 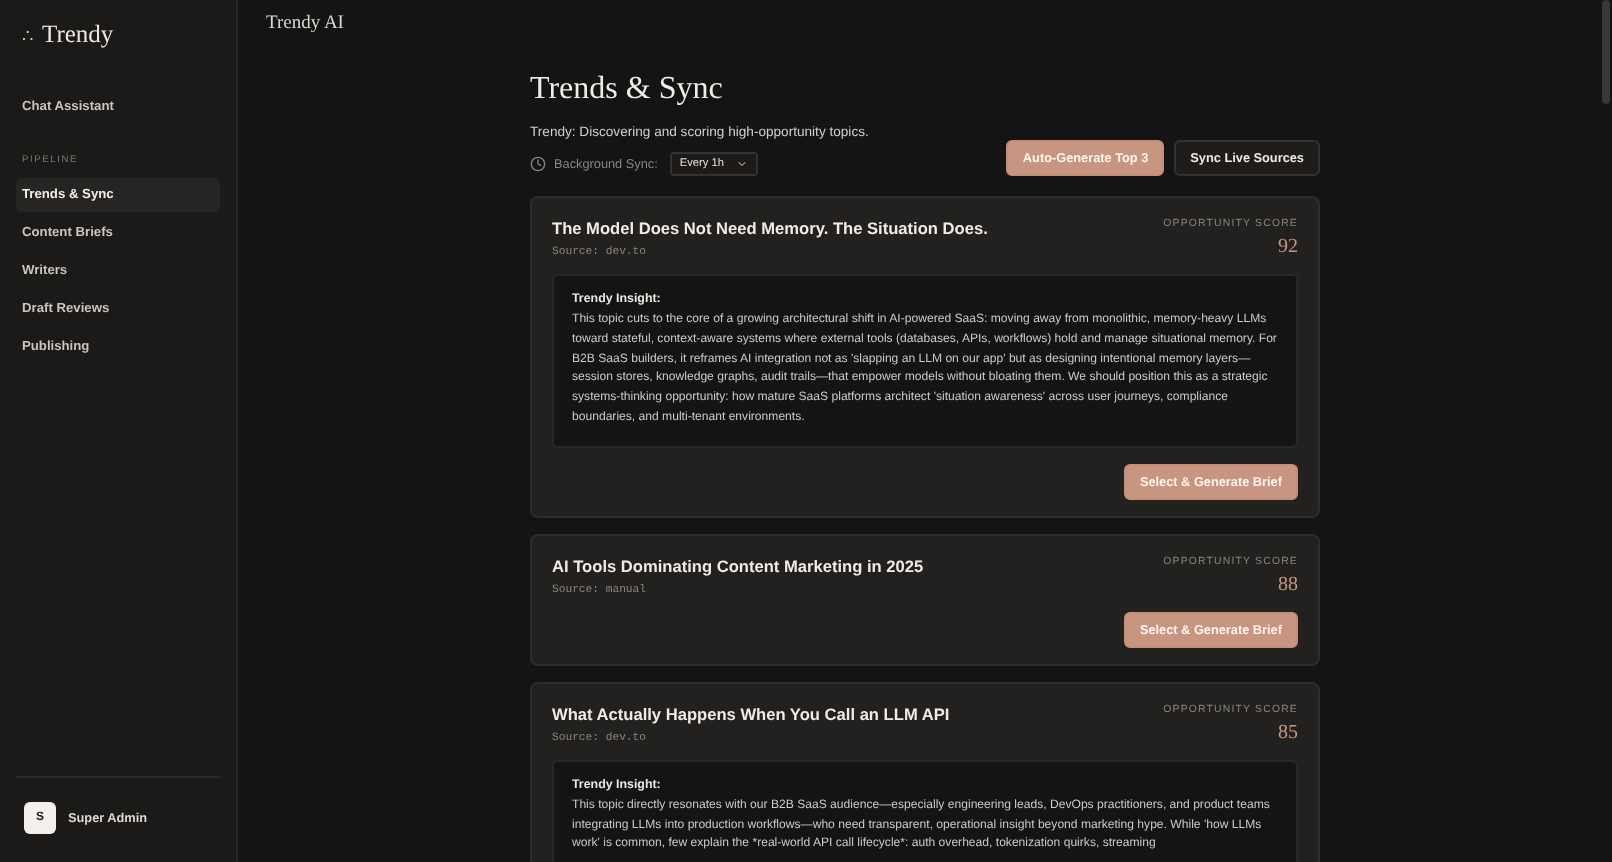 I want to click on scrollbar-thumb, so click(x=1606, y=52).